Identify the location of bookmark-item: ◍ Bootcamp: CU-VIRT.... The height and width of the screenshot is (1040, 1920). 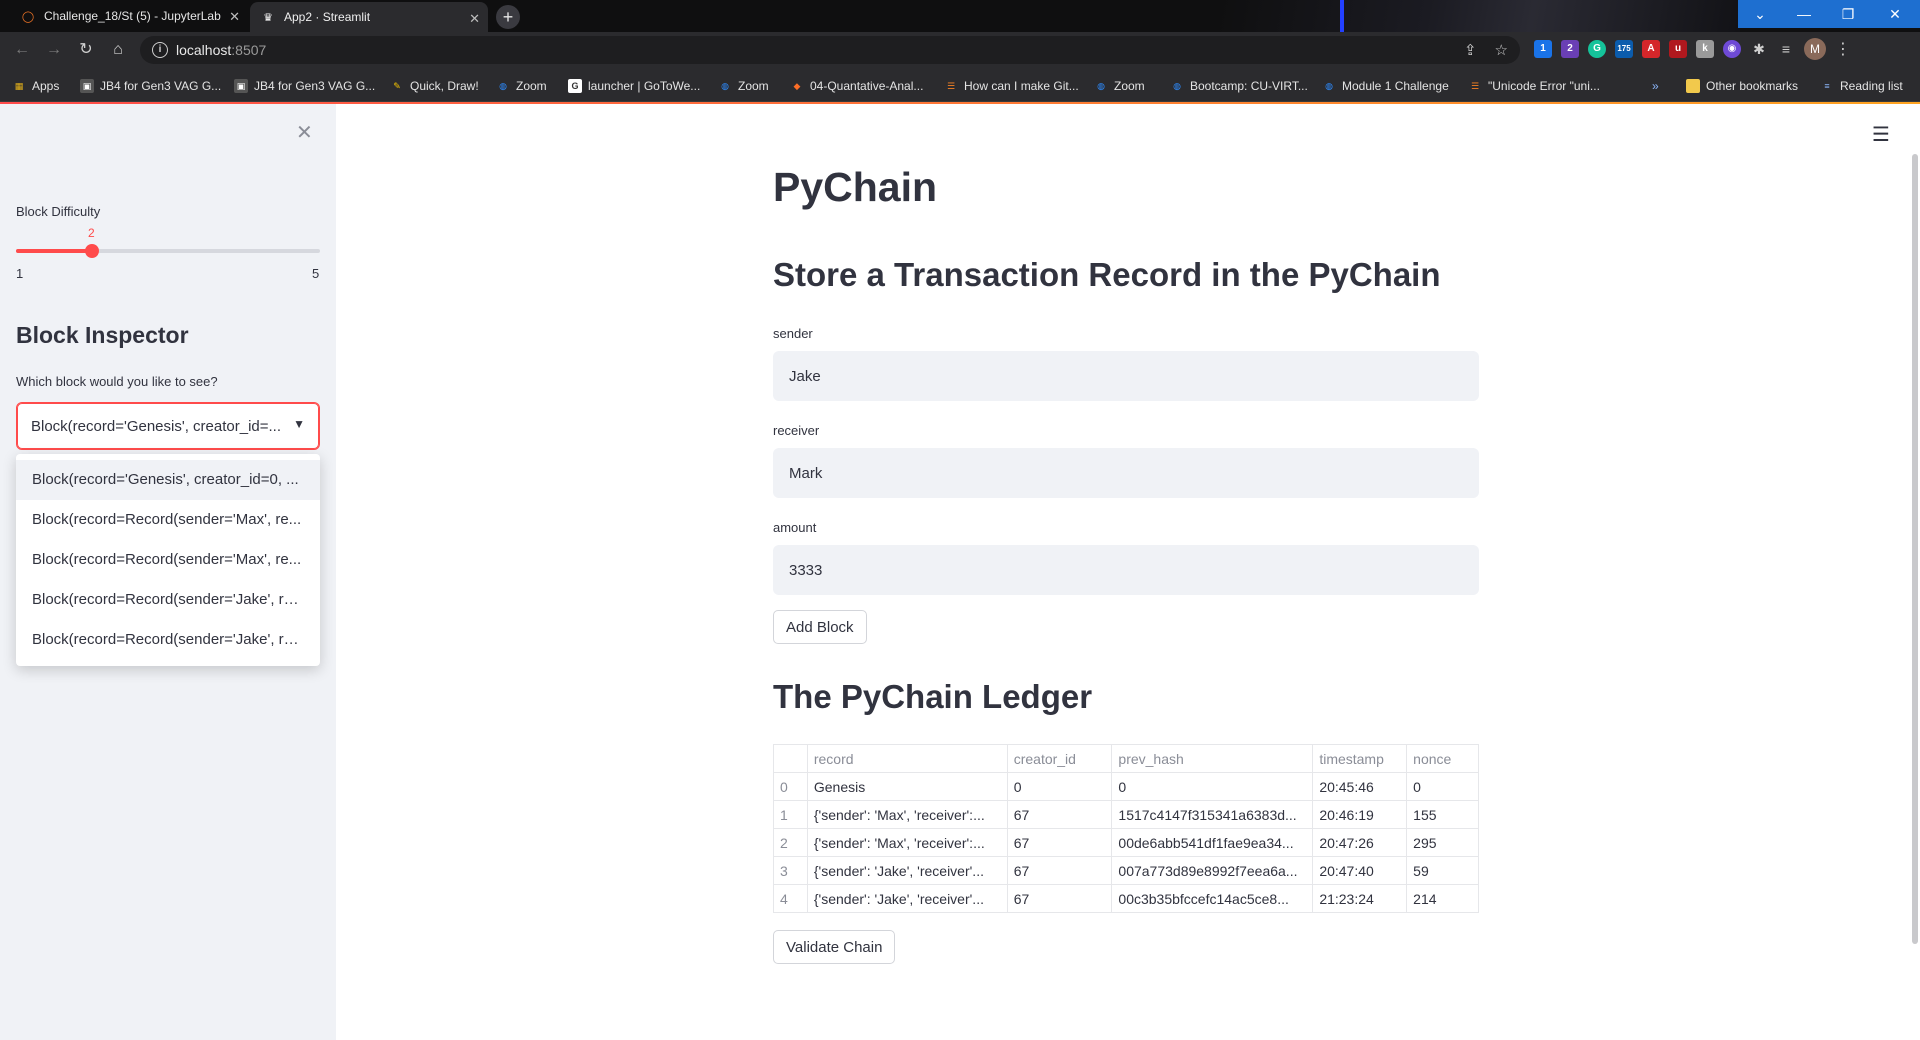
(1239, 86).